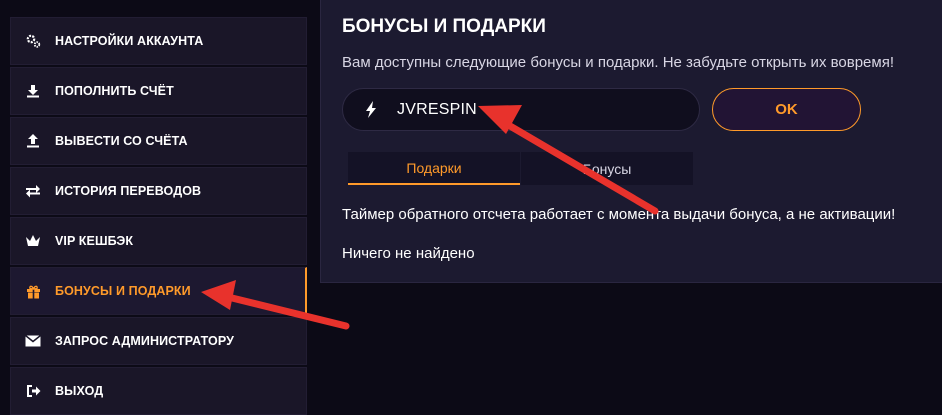 Image resolution: width=942 pixels, height=415 pixels. Describe the element at coordinates (33, 291) in the screenshot. I see `gift-icon` at that location.